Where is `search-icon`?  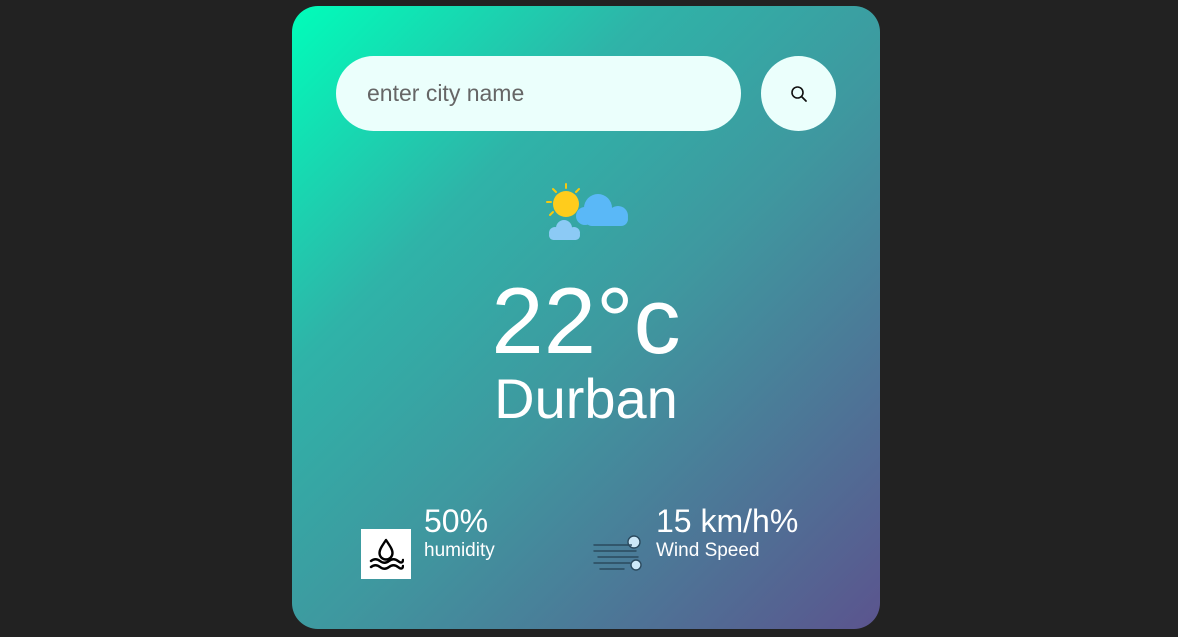 search-icon is located at coordinates (799, 94).